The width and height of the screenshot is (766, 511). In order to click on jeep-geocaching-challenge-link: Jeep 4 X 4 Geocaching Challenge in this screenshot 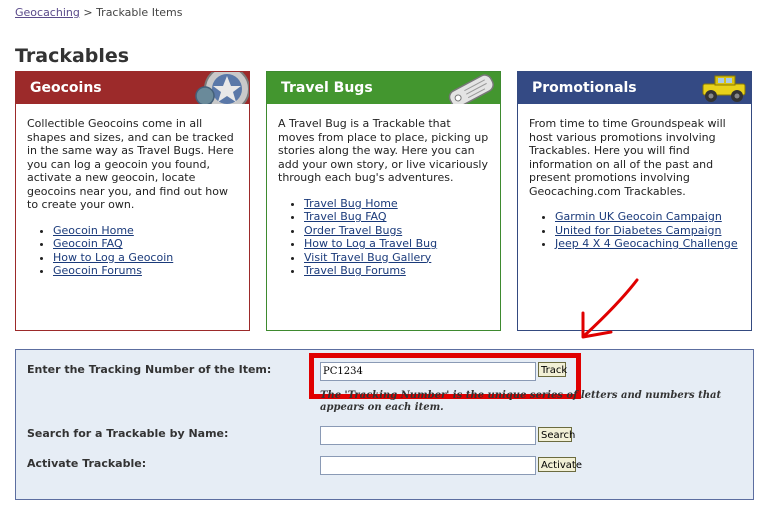, I will do `click(646, 243)`.